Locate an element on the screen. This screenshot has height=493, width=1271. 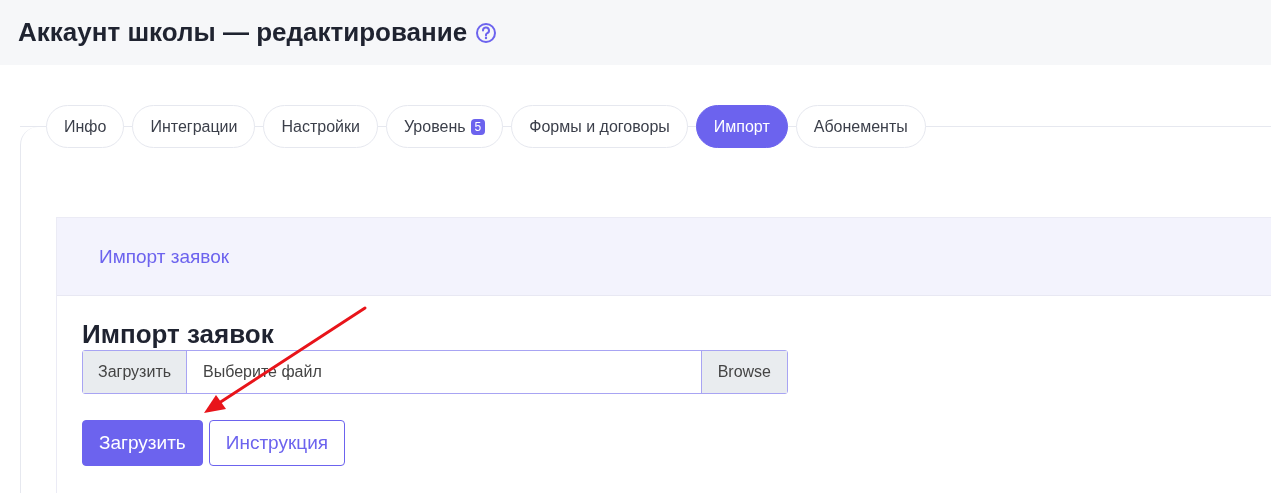
tab: Абонементы is located at coordinates (860, 126).